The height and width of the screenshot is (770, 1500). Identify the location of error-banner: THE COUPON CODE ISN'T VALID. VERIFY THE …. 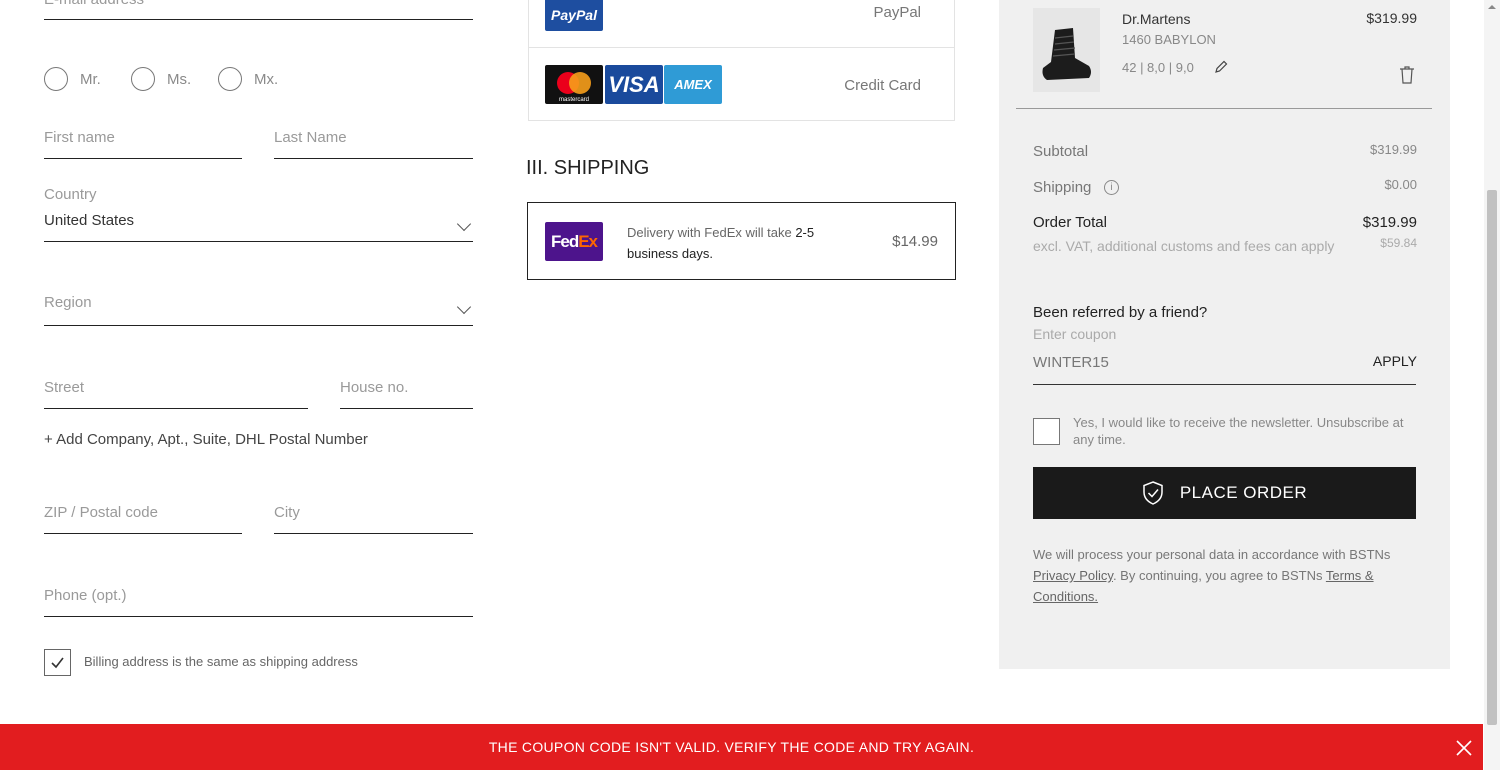
(741, 747).